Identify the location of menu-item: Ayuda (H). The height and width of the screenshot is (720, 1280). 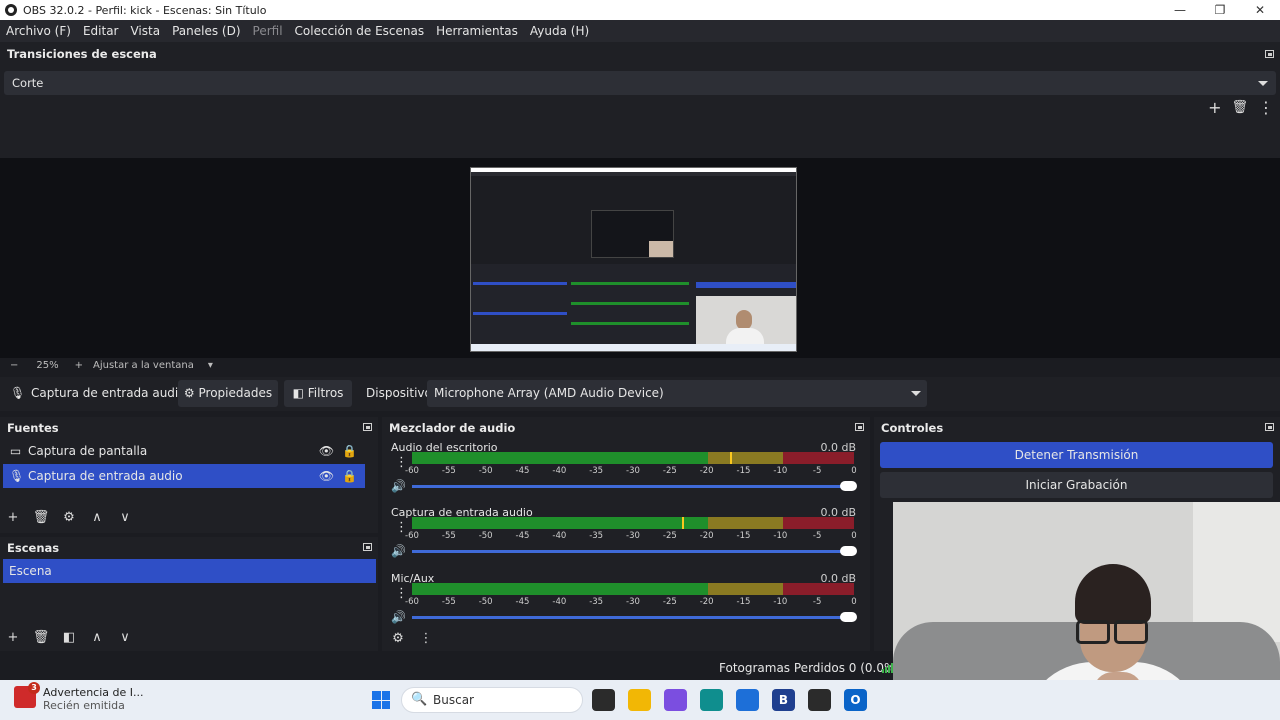
(559, 31).